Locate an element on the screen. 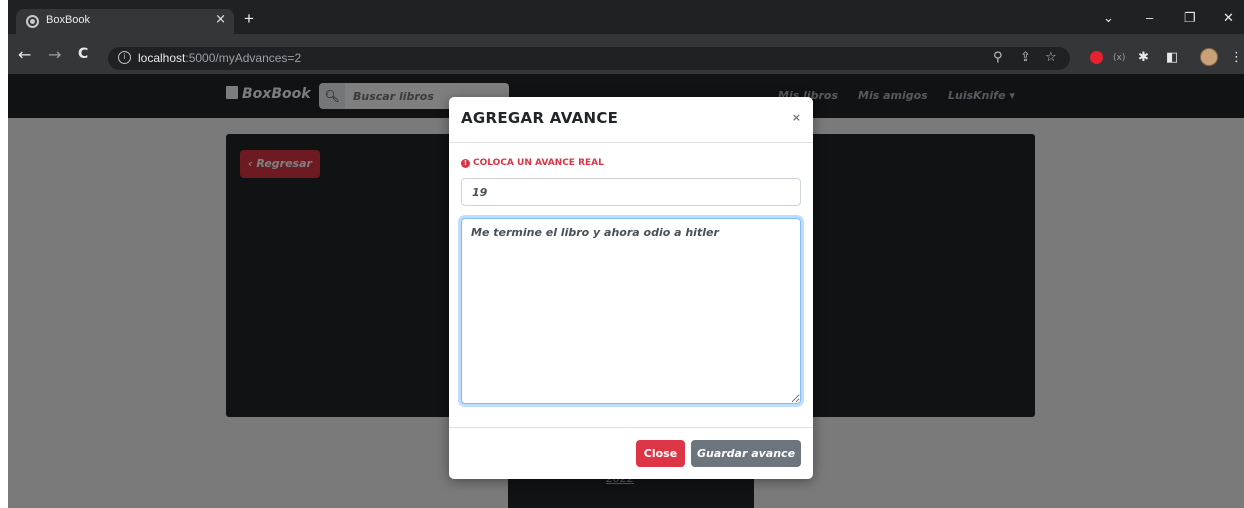 The image size is (1244, 508). tab-title: BoxBook is located at coordinates (68, 20).